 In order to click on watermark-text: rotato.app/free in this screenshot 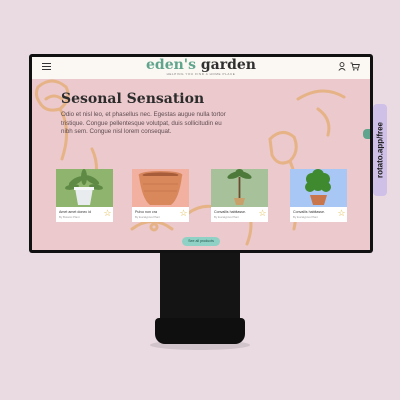, I will do `click(380, 150)`.